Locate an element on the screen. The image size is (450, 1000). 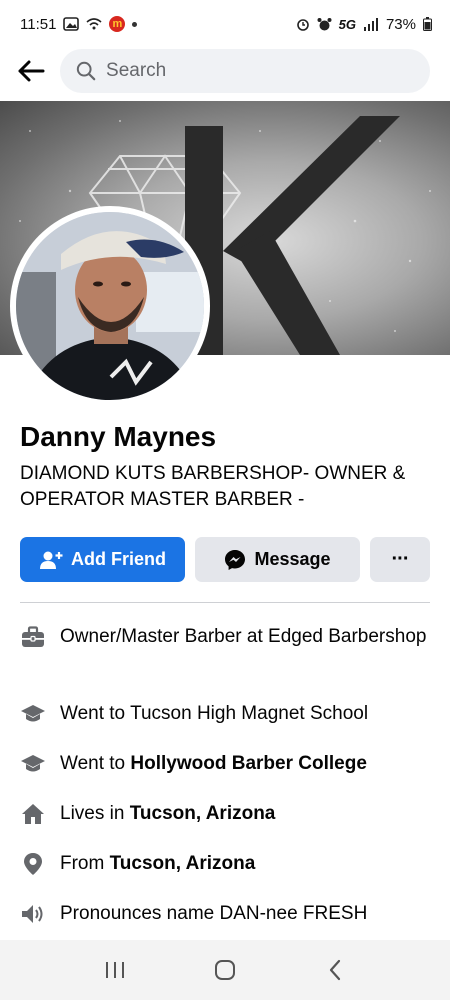
work-text: Owner/Master Barber at Edged Barbershop is located at coordinates (243, 636).